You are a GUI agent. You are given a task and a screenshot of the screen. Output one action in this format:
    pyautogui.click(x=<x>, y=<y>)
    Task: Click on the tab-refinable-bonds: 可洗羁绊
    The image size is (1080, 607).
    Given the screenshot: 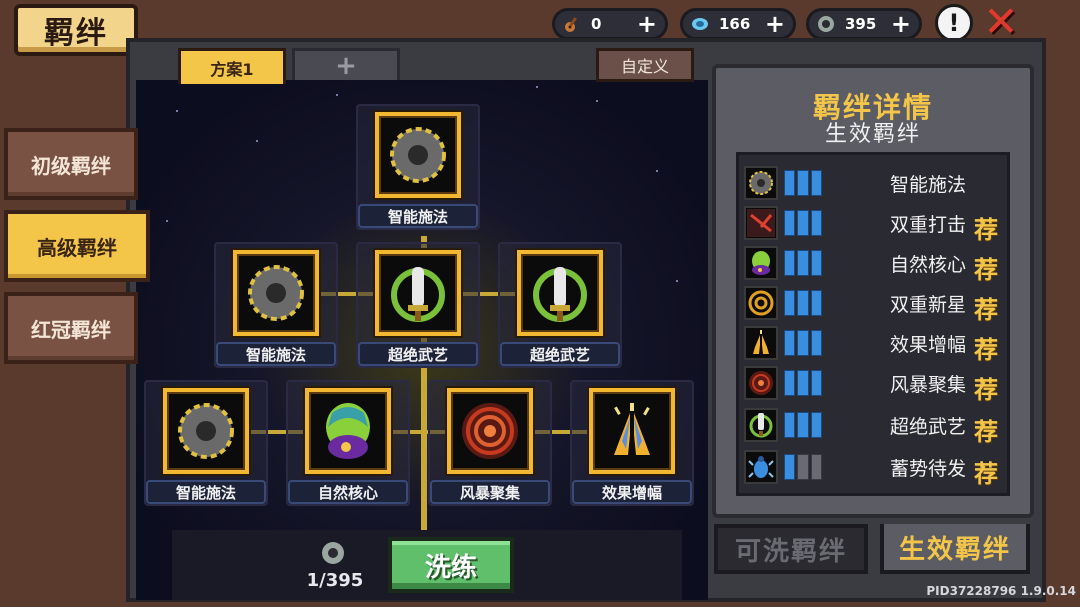 What is the action you would take?
    pyautogui.click(x=791, y=549)
    